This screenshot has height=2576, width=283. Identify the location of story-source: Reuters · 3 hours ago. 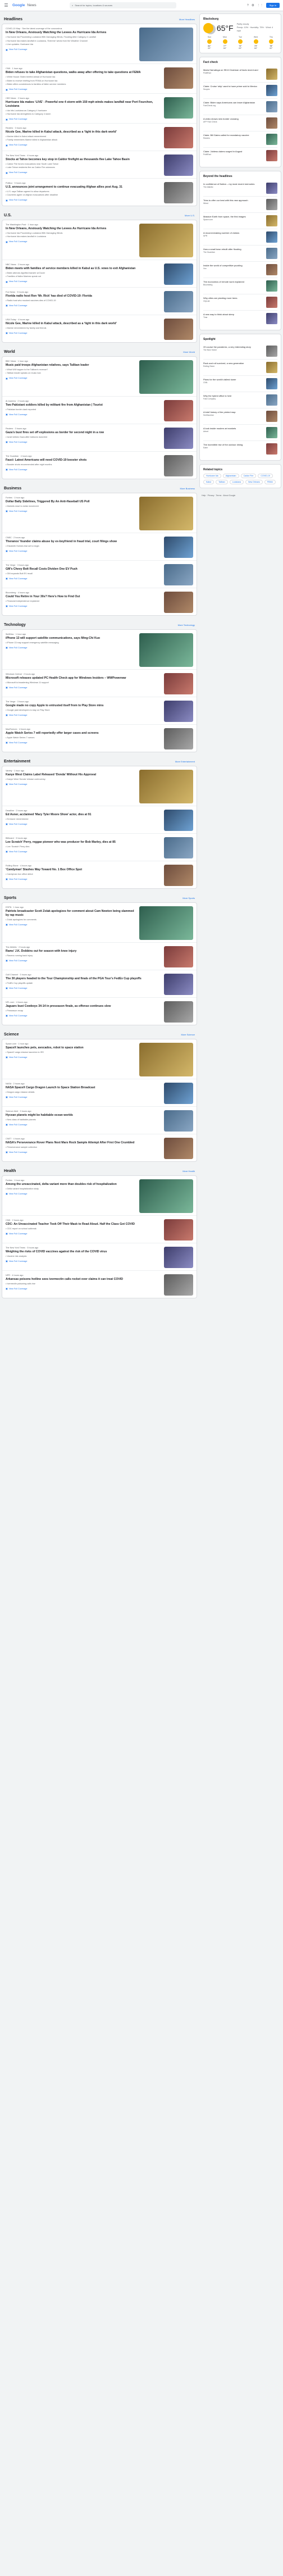
(83, 128).